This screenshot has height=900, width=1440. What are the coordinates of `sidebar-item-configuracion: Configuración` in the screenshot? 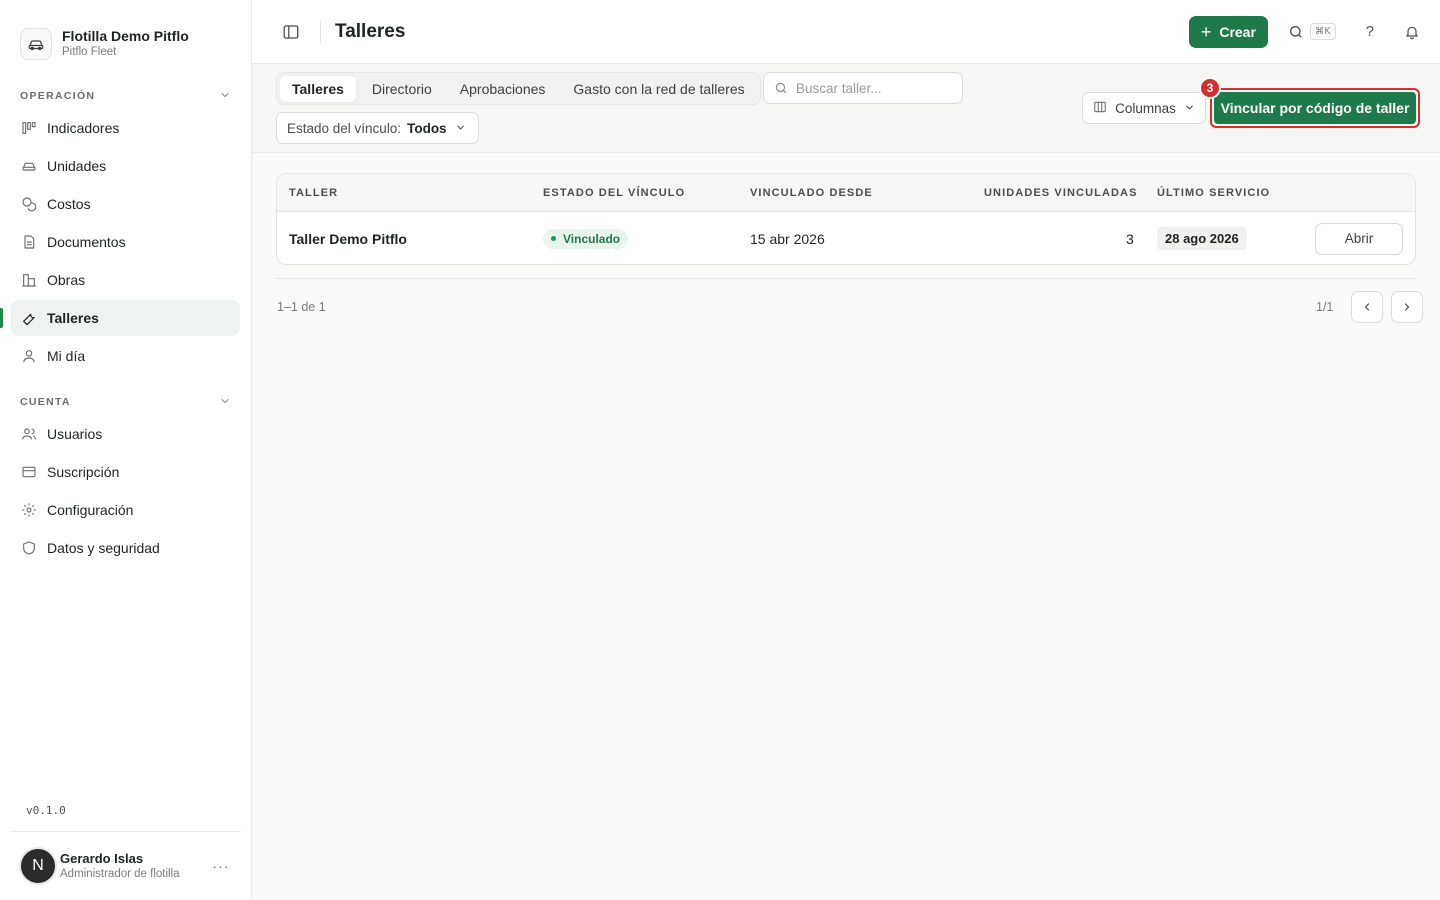 It's located at (125, 510).